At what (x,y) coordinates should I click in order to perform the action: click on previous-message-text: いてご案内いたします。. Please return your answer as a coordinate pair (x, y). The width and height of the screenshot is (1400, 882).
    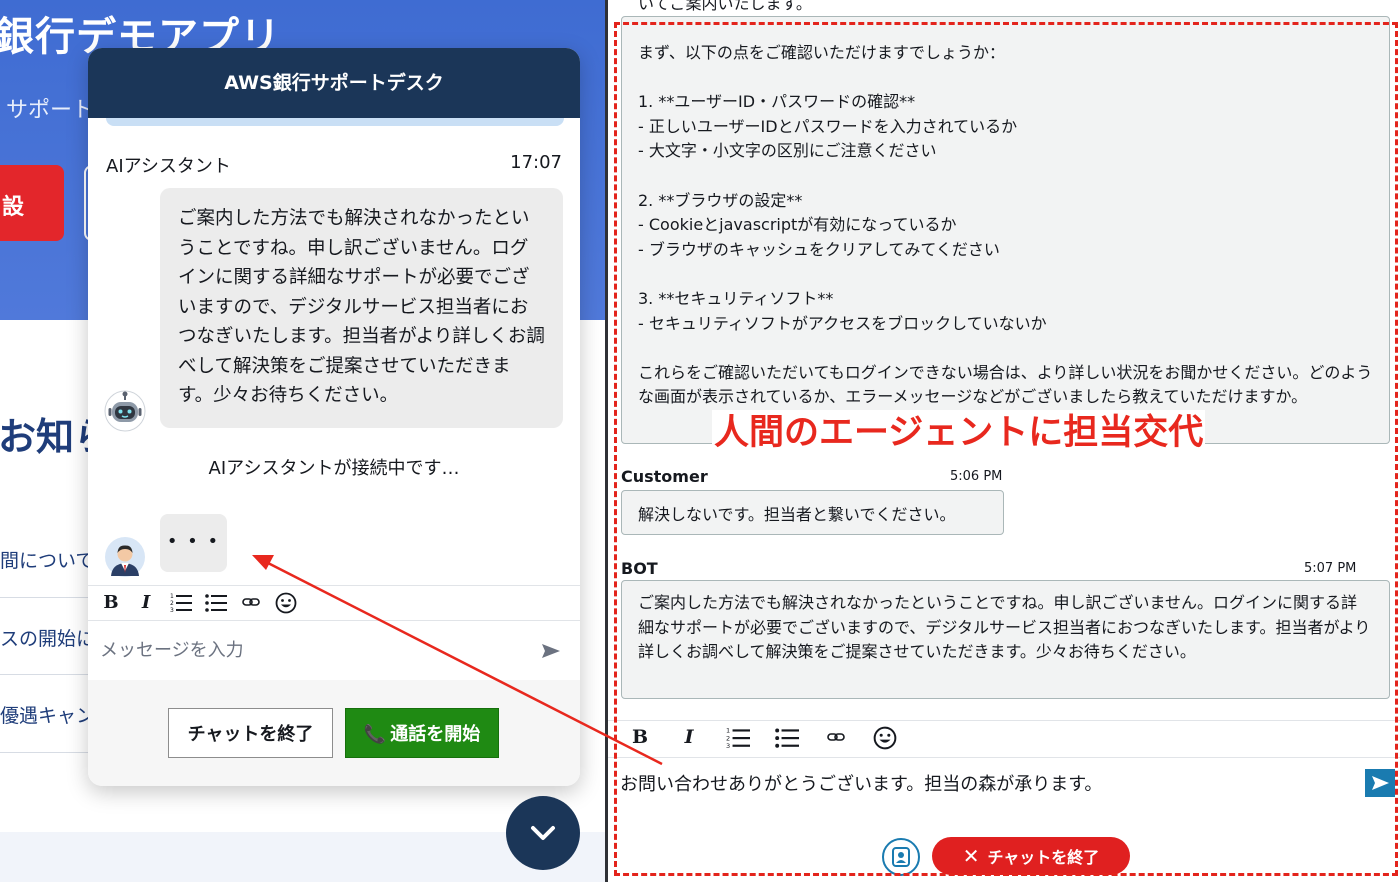
    Looking at the image, I should click on (725, 6).